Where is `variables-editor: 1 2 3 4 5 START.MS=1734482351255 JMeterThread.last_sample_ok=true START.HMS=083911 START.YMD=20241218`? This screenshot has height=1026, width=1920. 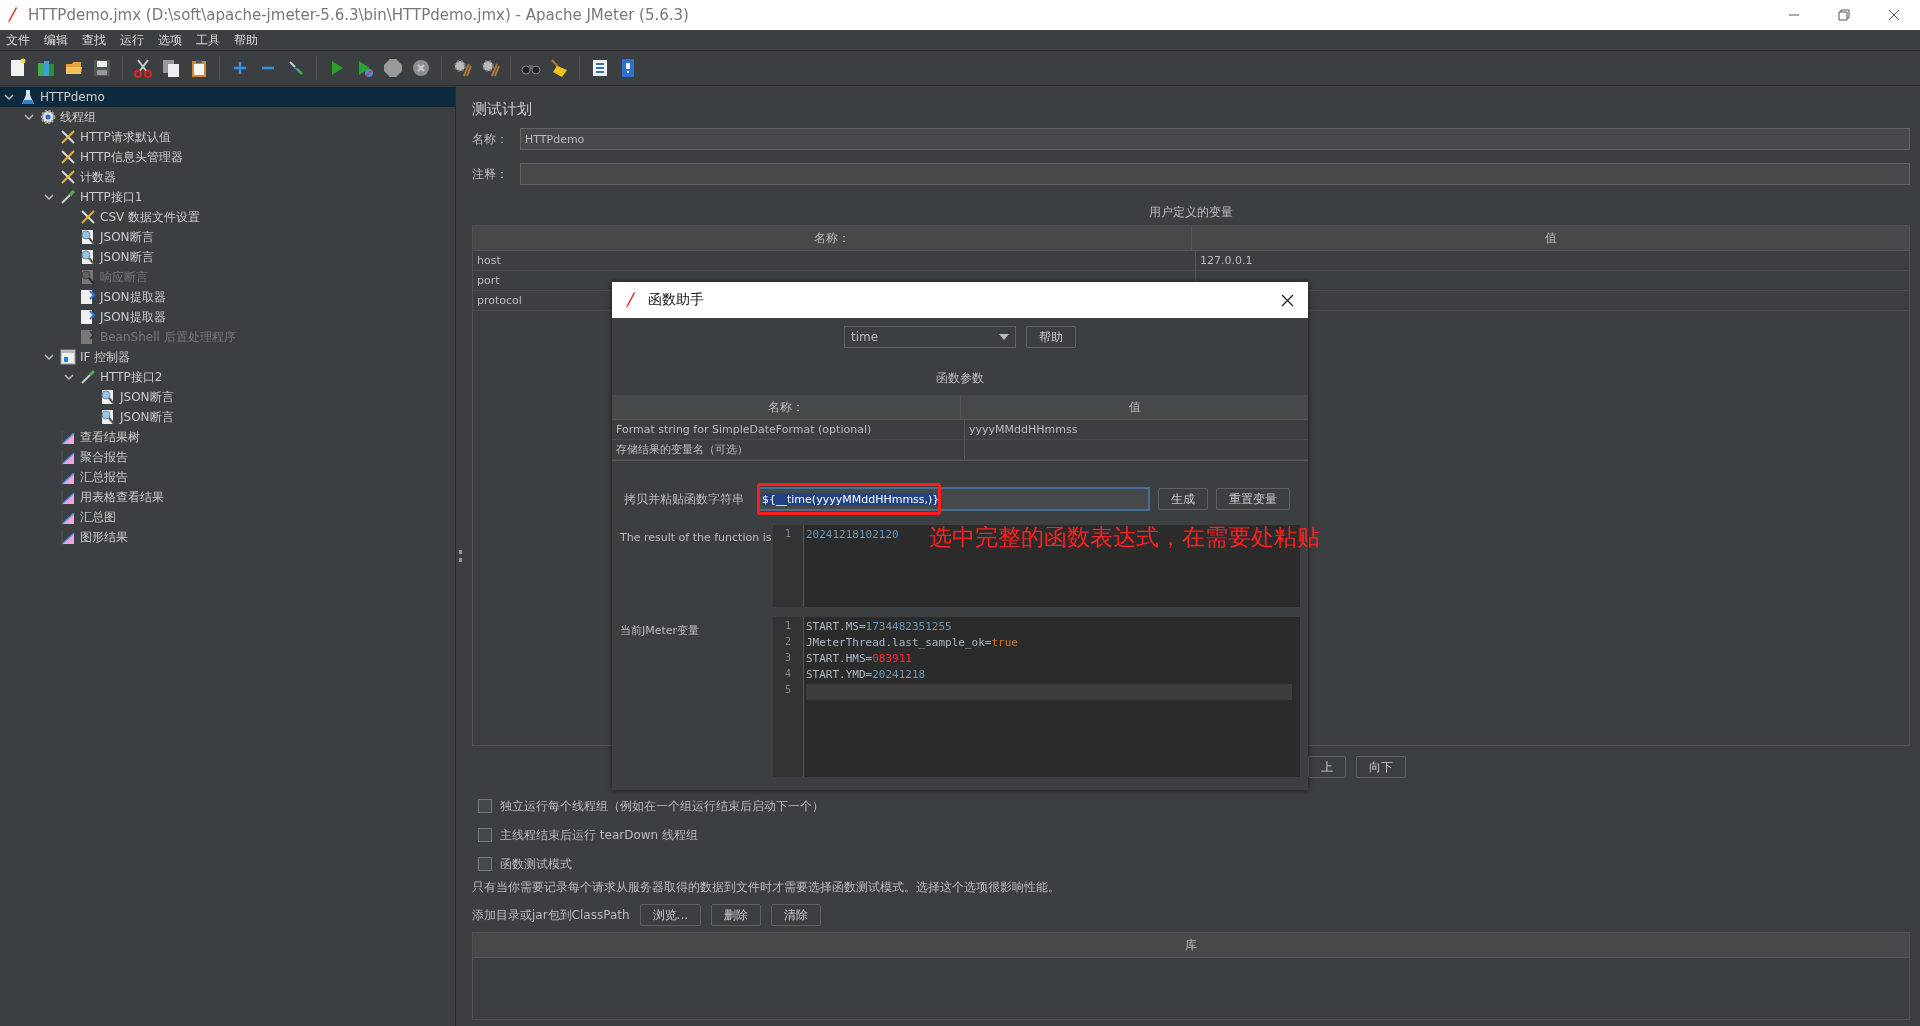 variables-editor: 1 2 3 4 5 START.MS=1734482351255 JMeterThread.last_sample_ok=true START.HMS=083911 START.YMD=20241218 is located at coordinates (1036, 697).